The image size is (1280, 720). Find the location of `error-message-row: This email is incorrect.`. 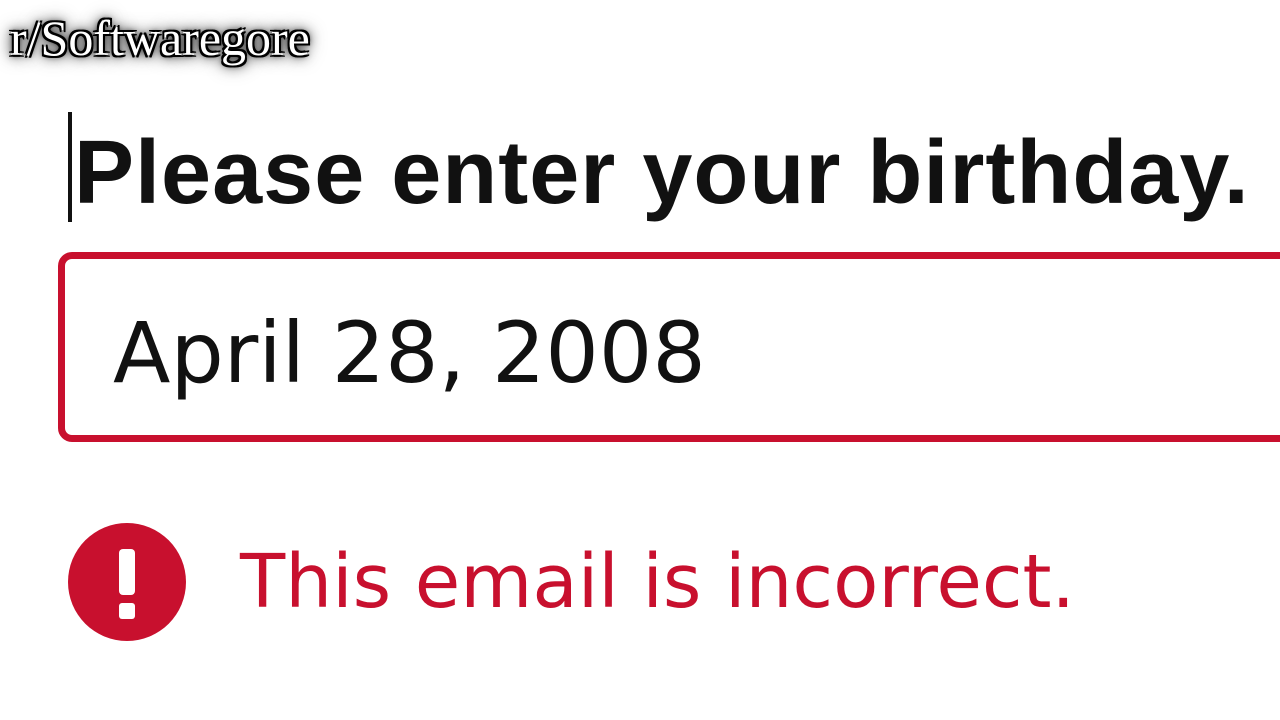

error-message-row: This email is incorrect. is located at coordinates (571, 582).